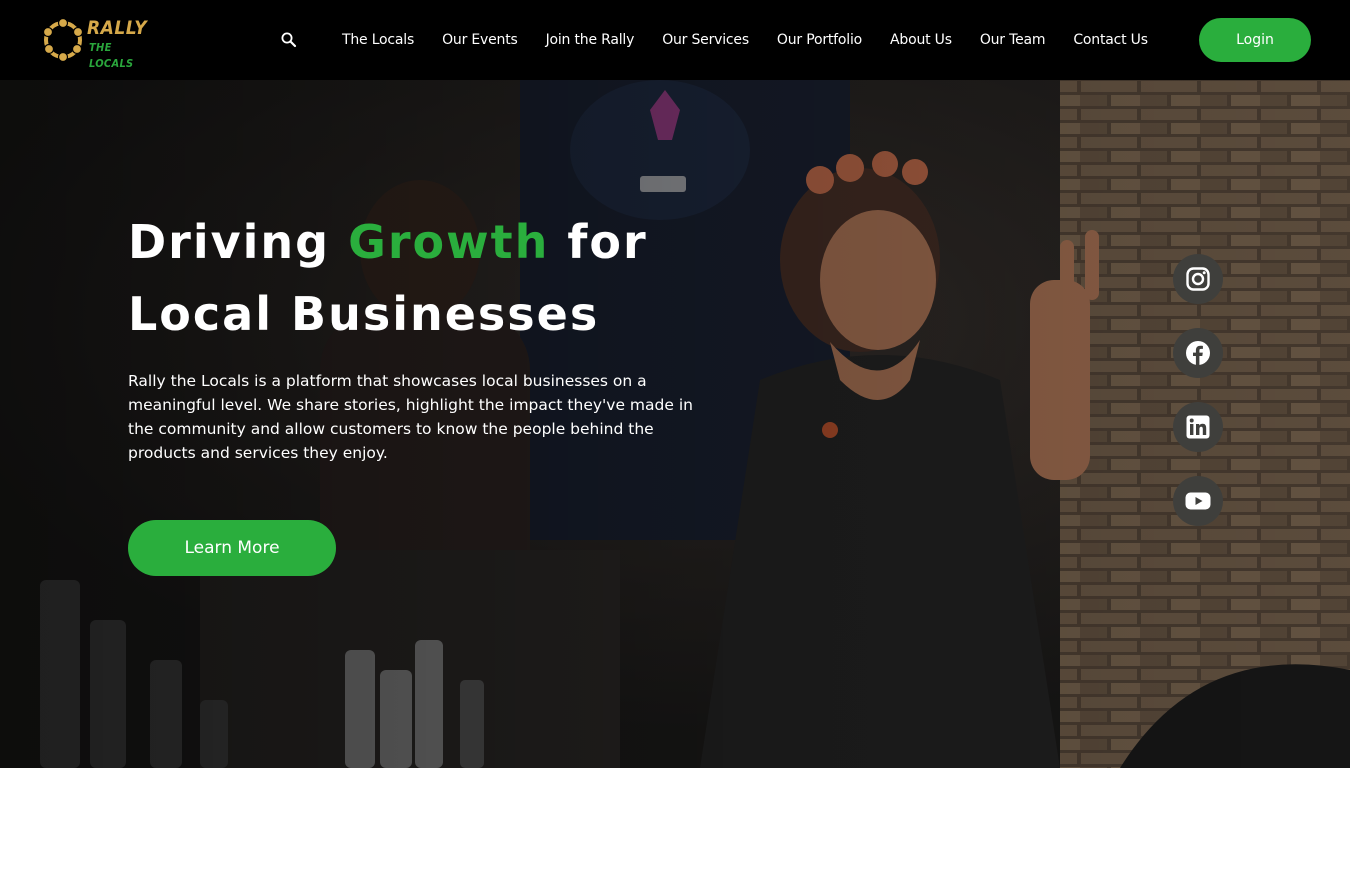 This screenshot has height=894, width=1350. Describe the element at coordinates (1013, 40) in the screenshot. I see `nav-our-team: Our Team` at that location.